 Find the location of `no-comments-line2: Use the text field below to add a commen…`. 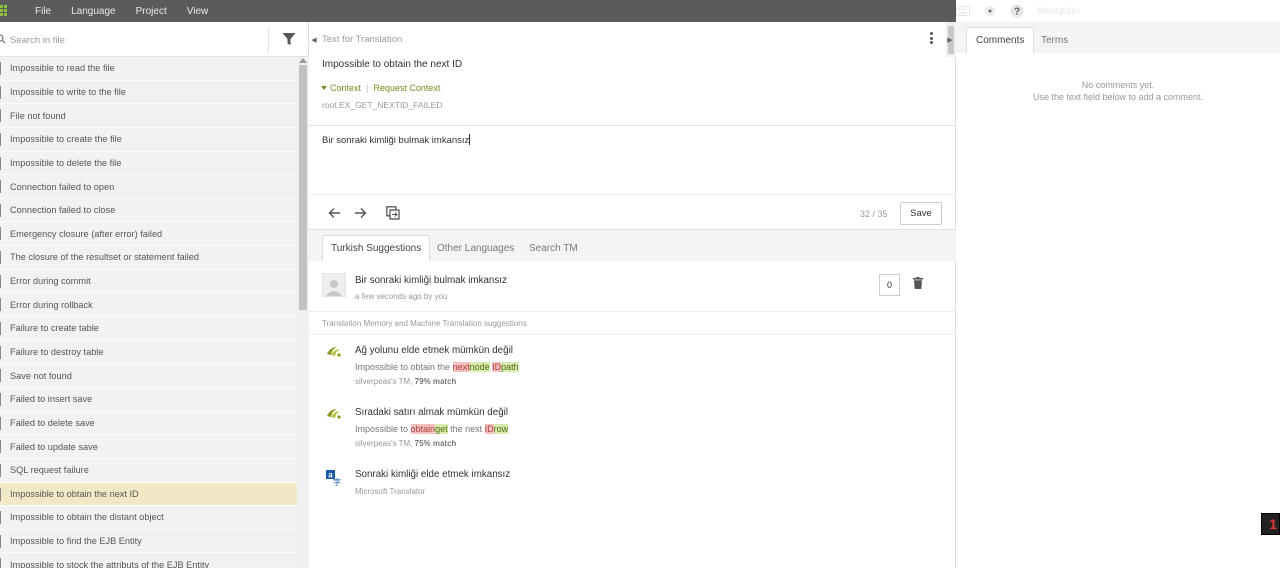

no-comments-line2: Use the text field below to add a commen… is located at coordinates (1118, 97).